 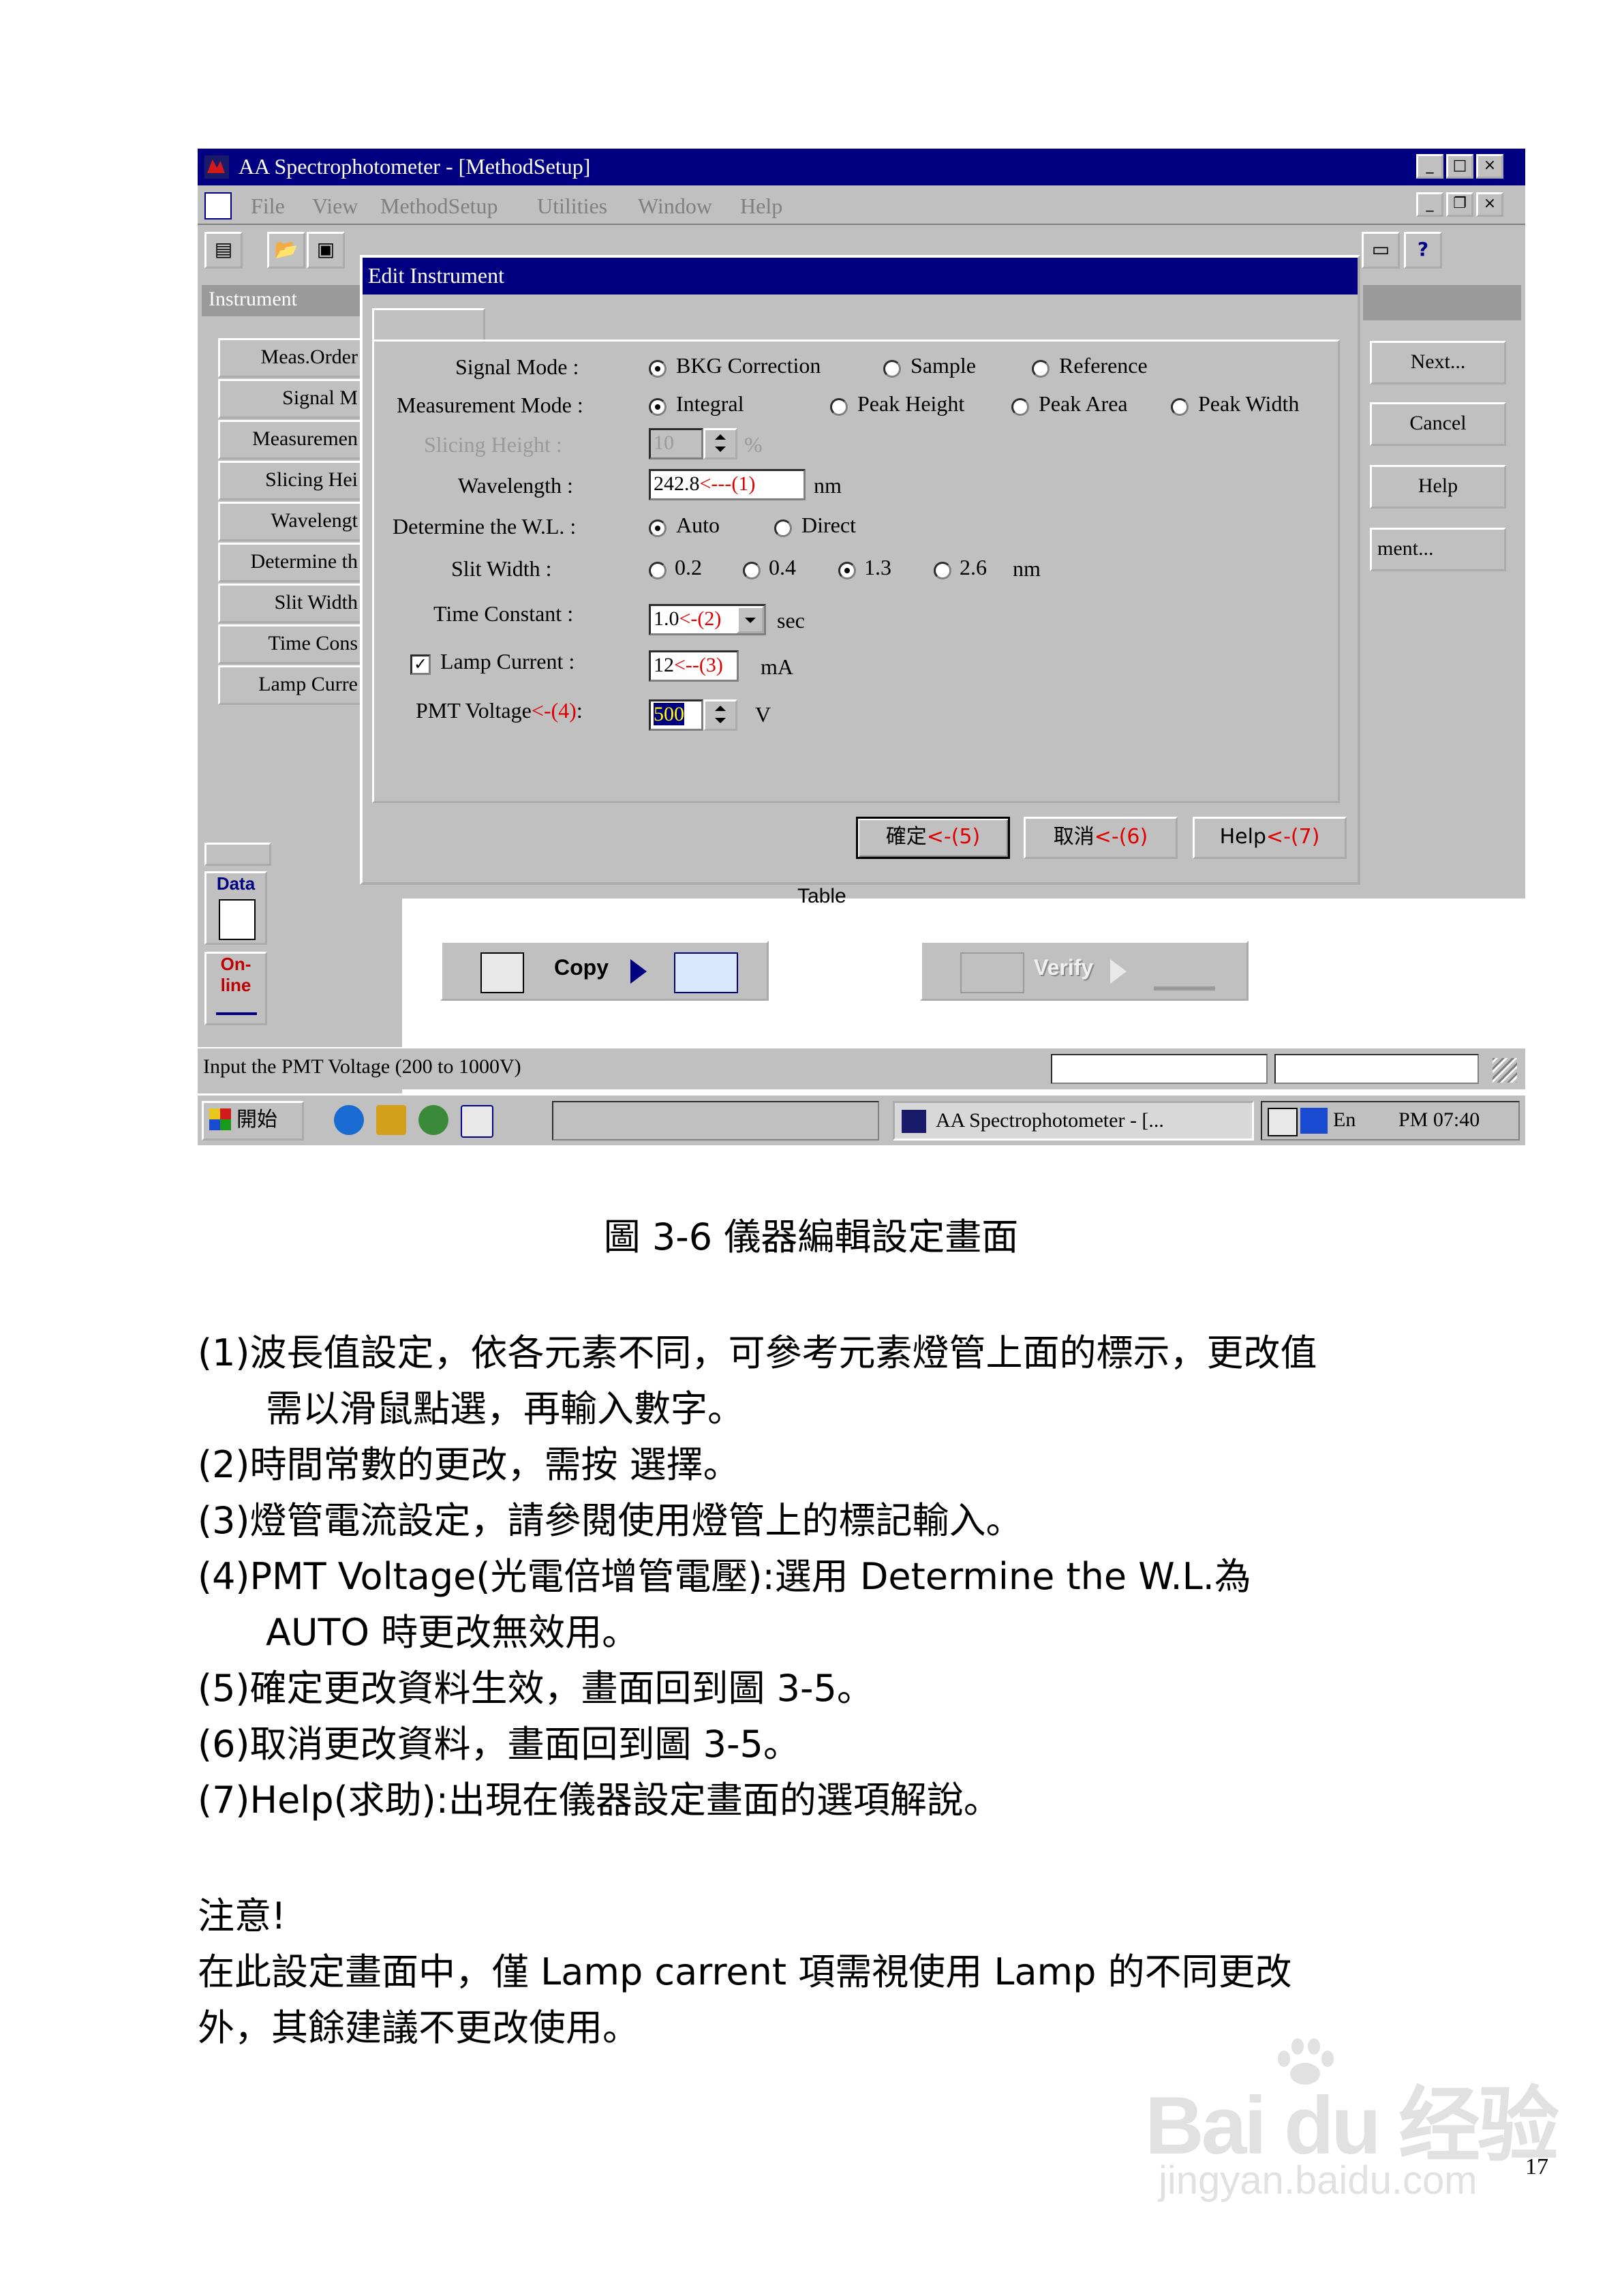 I want to click on ie-icon, so click(x=349, y=1120).